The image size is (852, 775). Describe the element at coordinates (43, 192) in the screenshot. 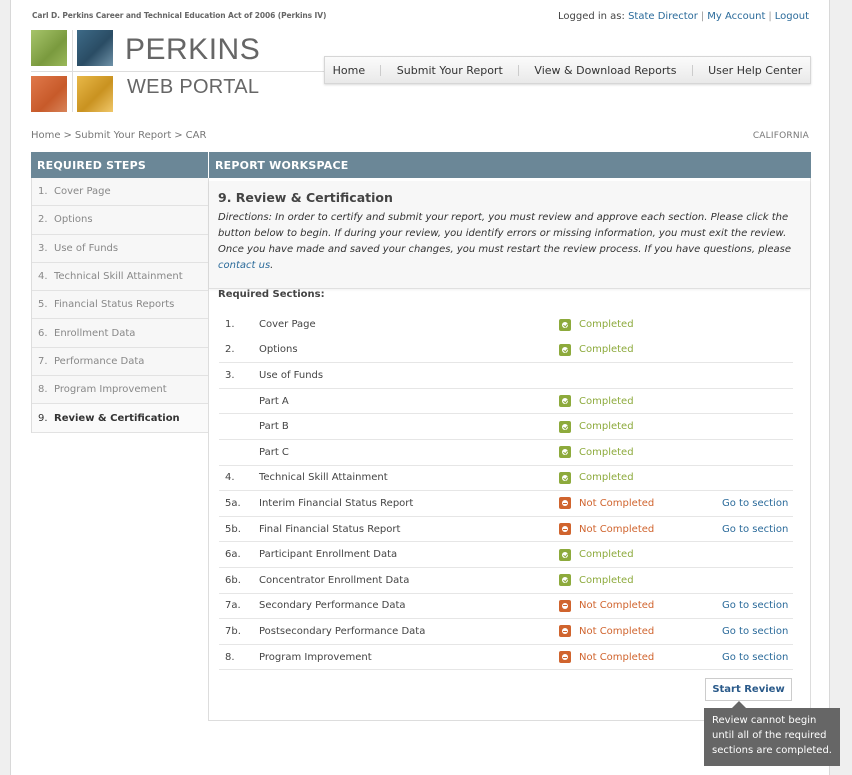

I see `step-number: 1.` at that location.